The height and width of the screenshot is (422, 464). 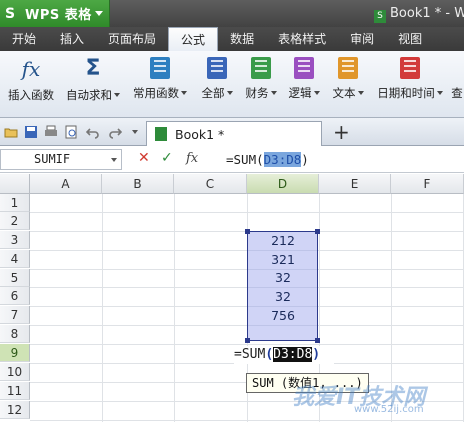 I want to click on save-icon, so click(x=31, y=132).